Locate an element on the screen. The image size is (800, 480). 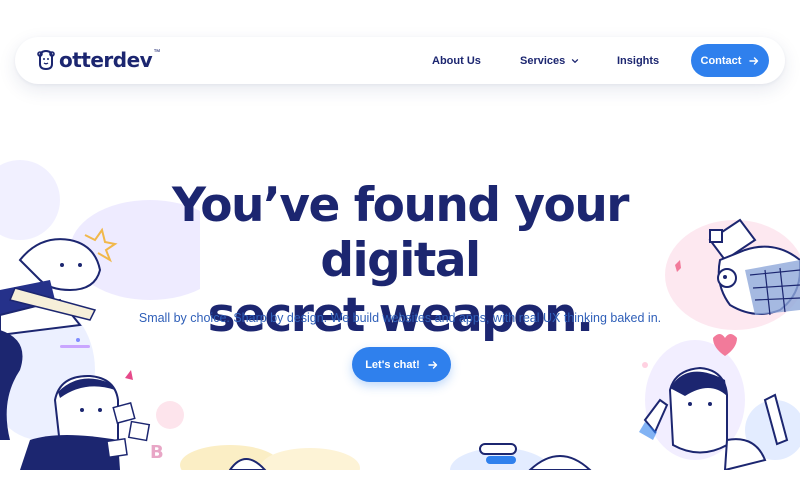
contact-button: Contact is located at coordinates (730, 60).